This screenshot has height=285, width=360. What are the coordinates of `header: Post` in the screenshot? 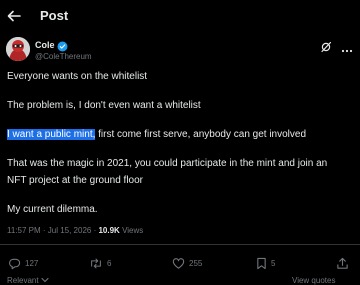 It's located at (180, 17).